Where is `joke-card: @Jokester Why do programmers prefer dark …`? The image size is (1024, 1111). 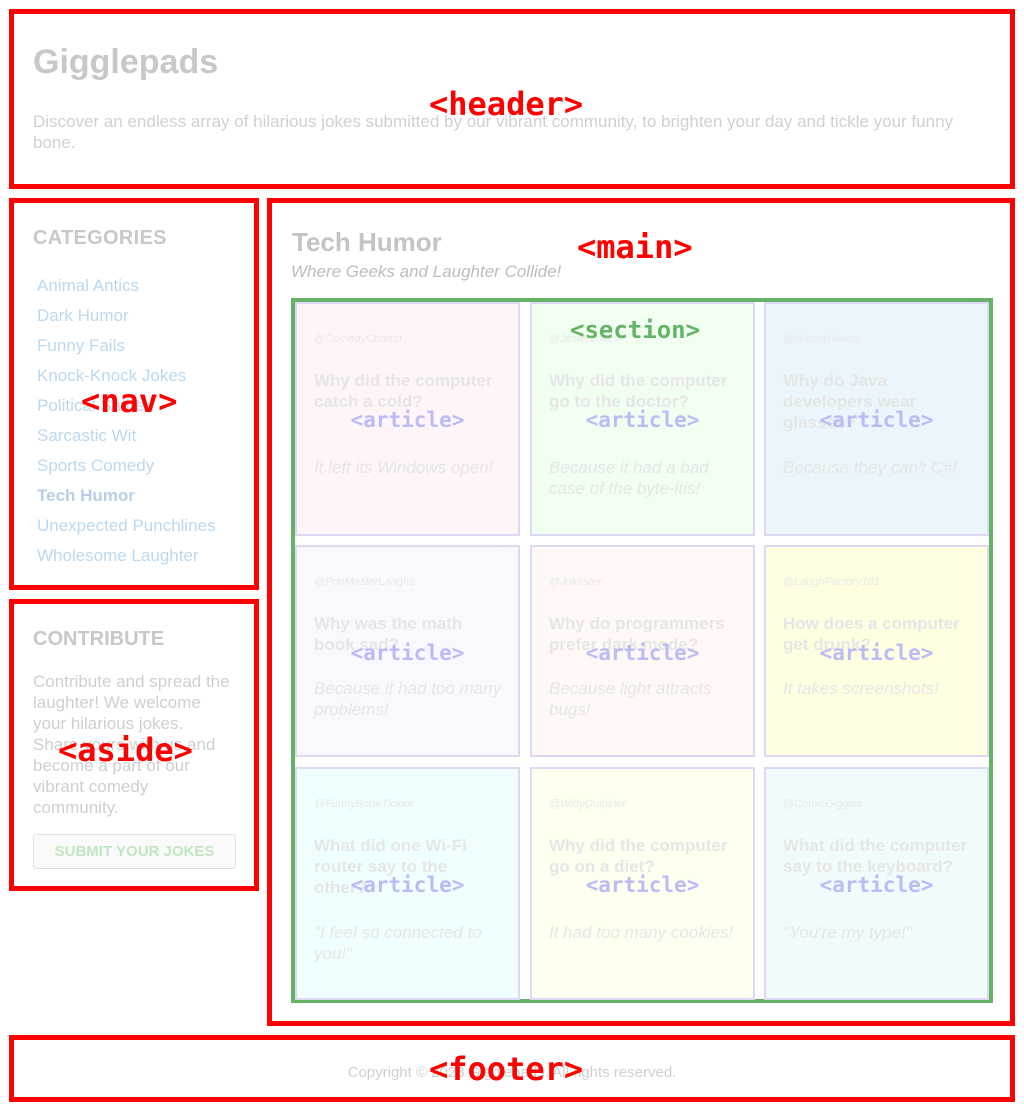 joke-card: @Jokester Why do programmers prefer dark … is located at coordinates (642, 651).